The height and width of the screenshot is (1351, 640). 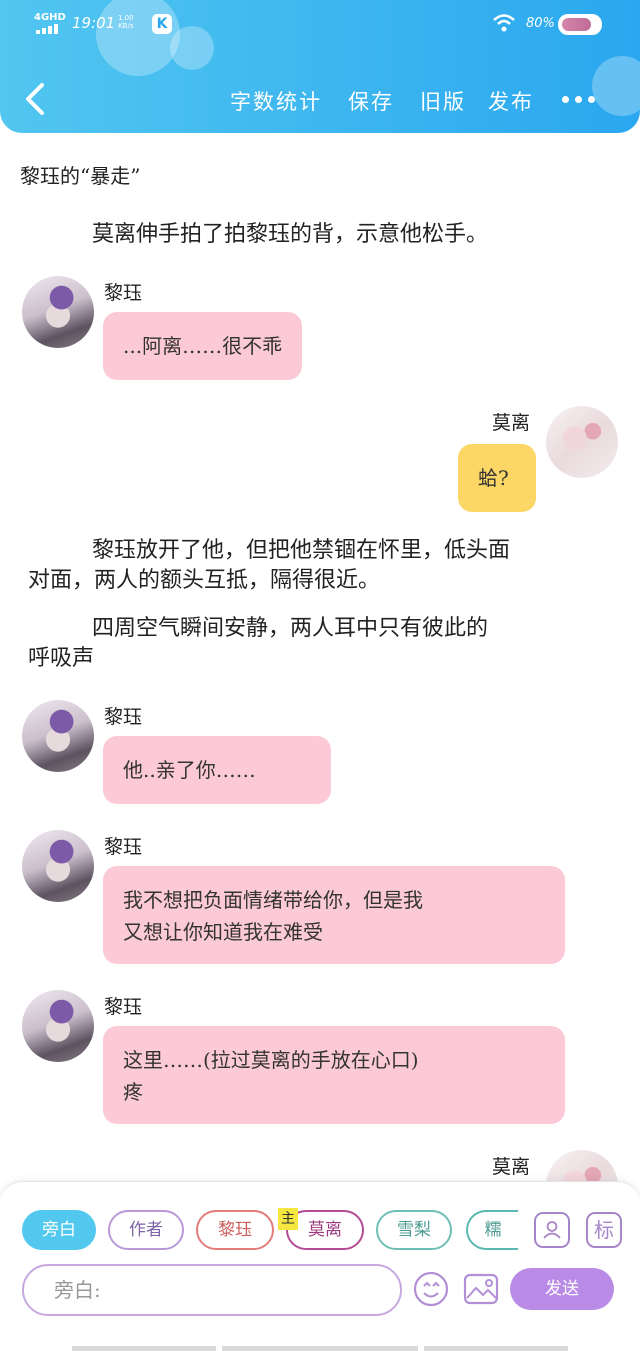 What do you see at coordinates (414, 1230) in the screenshot?
I see `role-chip-xueli: 雪梨` at bounding box center [414, 1230].